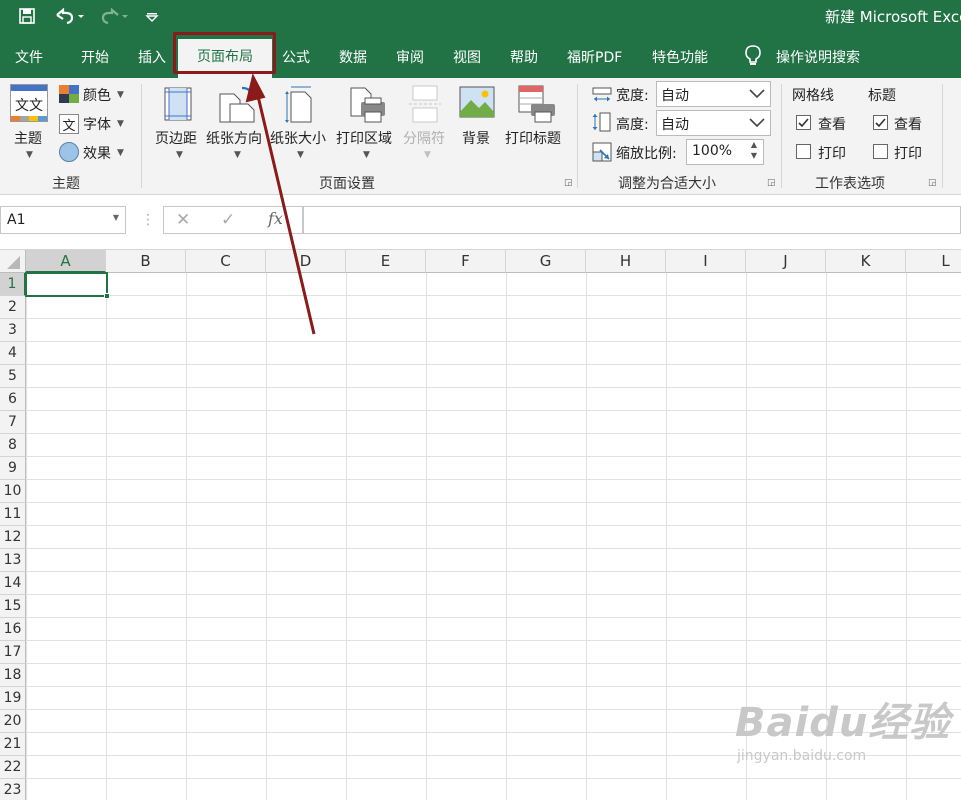 This screenshot has height=800, width=961. I want to click on spin-down-icon: ▼, so click(754, 155).